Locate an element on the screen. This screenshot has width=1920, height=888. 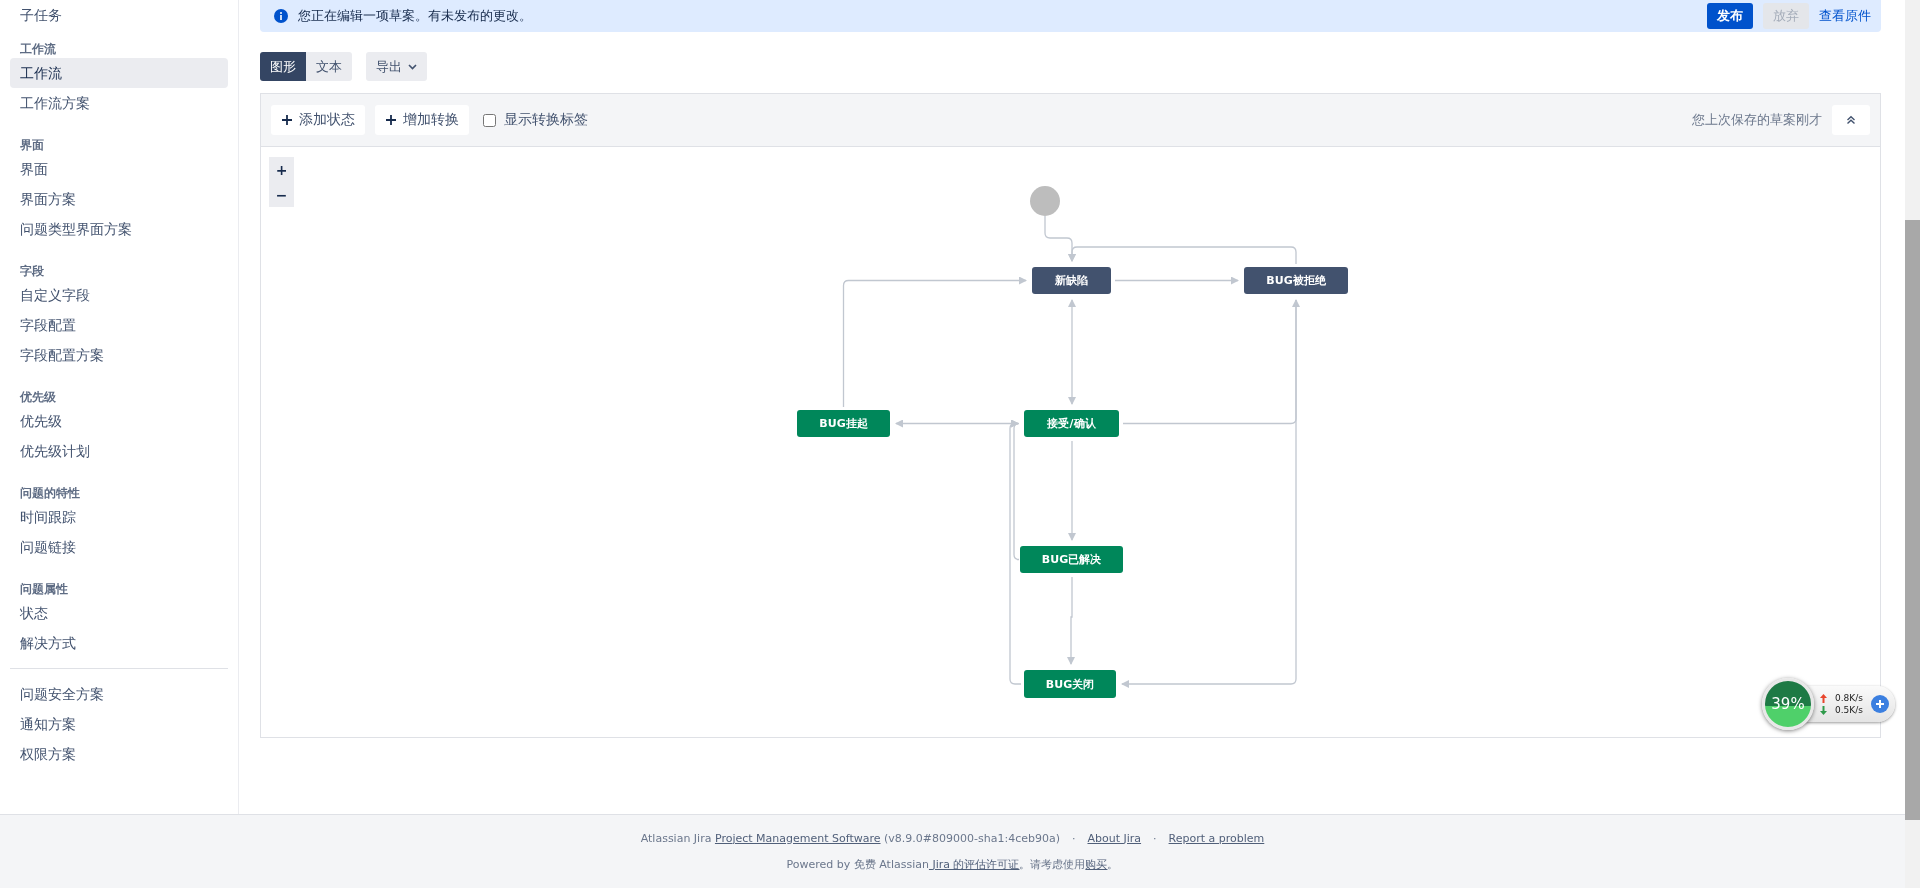
checkbox-label: 显示转换标签 is located at coordinates (546, 120).